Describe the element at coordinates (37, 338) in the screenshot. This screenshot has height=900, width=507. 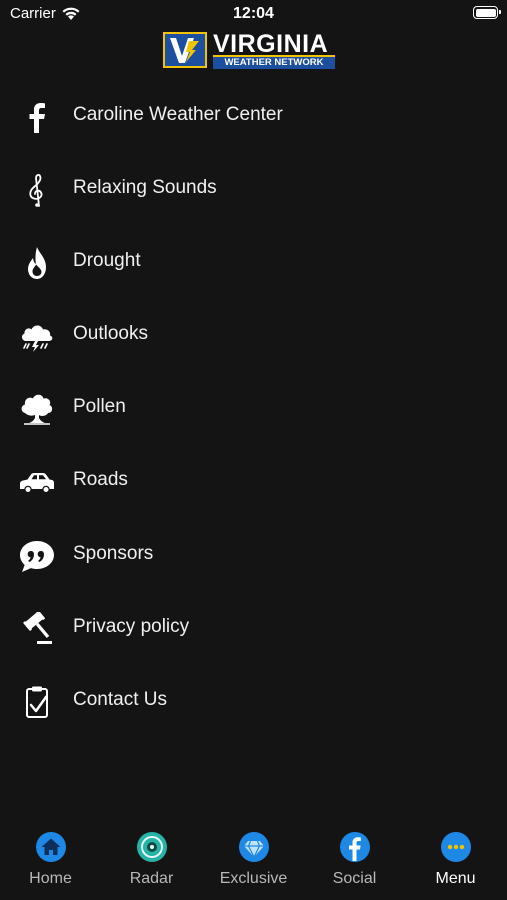
I see `storm-cloud-icon` at that location.